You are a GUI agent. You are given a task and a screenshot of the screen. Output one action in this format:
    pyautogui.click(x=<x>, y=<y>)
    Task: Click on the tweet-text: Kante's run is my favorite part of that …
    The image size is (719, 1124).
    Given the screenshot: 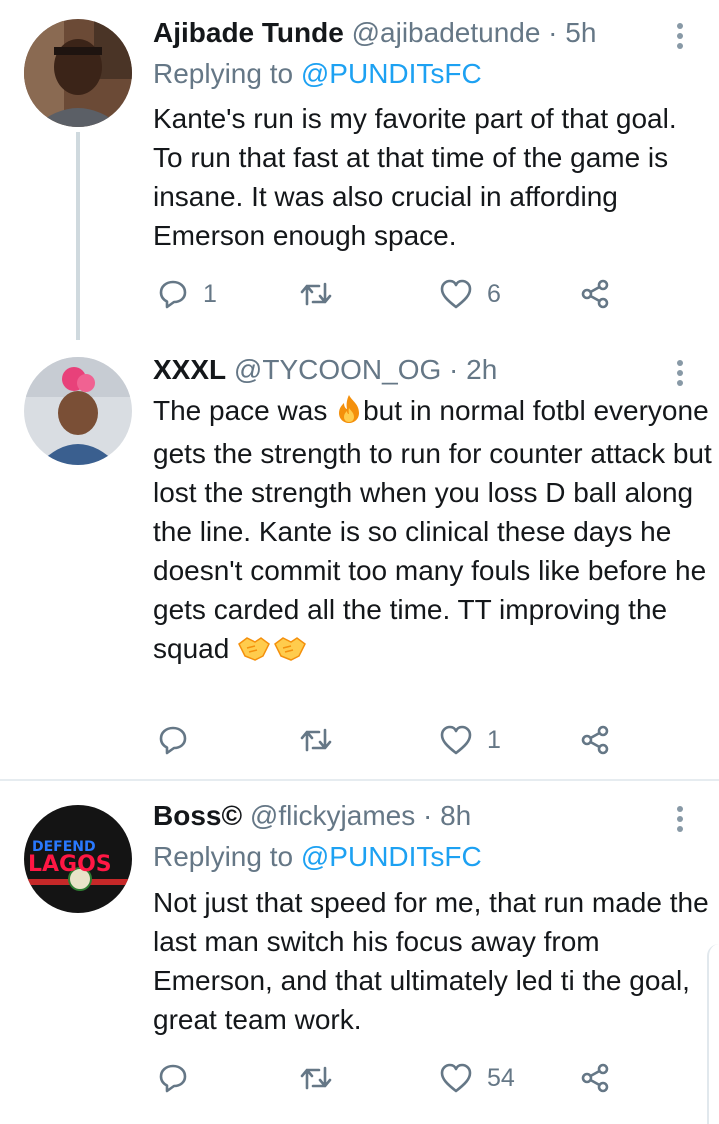 What is the action you would take?
    pyautogui.click(x=415, y=177)
    